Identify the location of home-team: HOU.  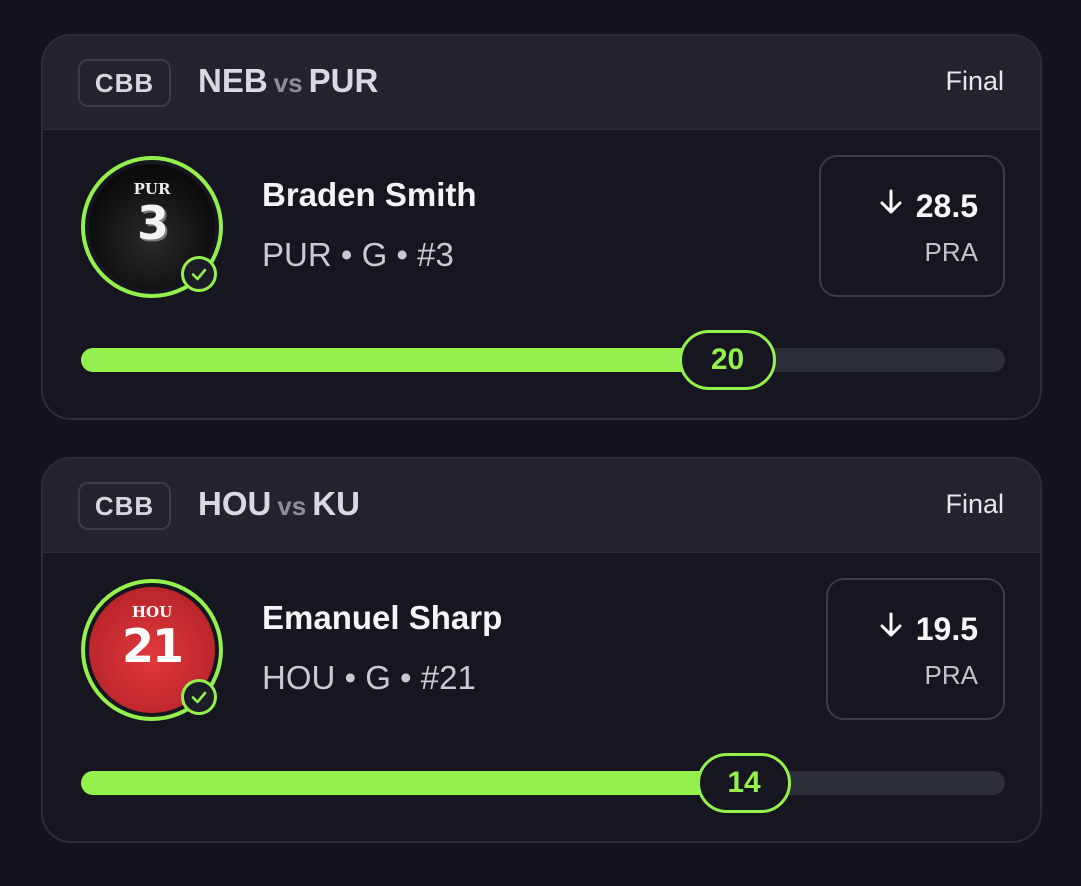
(235, 503).